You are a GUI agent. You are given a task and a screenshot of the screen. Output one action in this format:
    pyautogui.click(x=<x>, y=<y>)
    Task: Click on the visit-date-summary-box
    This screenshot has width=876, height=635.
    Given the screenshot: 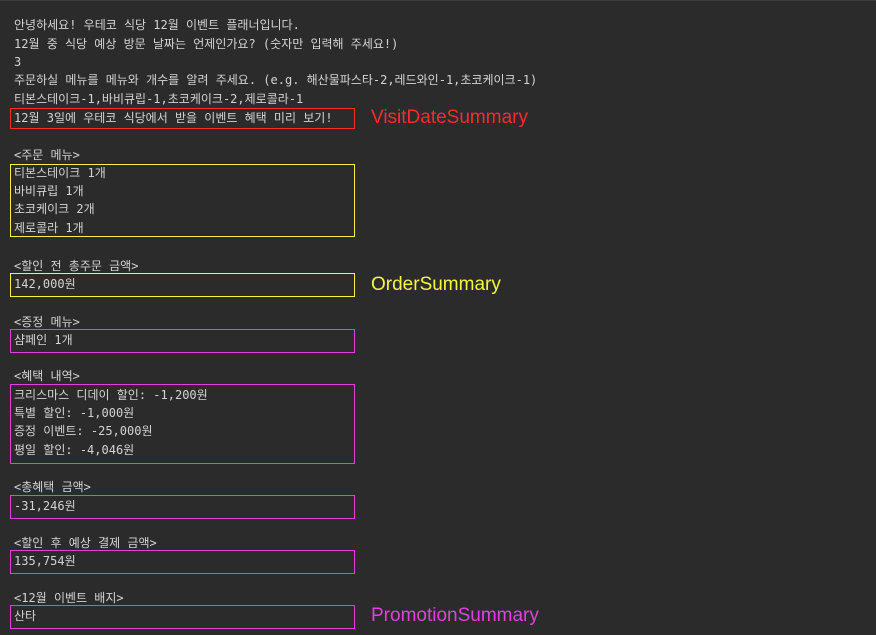 What is the action you would take?
    pyautogui.click(x=182, y=118)
    